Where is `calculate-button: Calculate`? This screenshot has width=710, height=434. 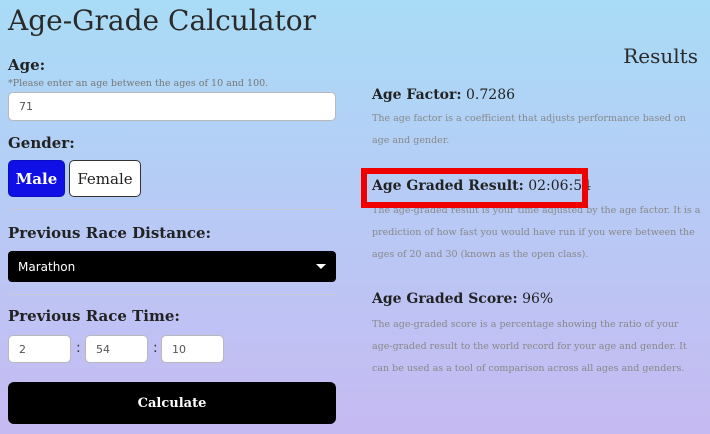
calculate-button: Calculate is located at coordinates (172, 403).